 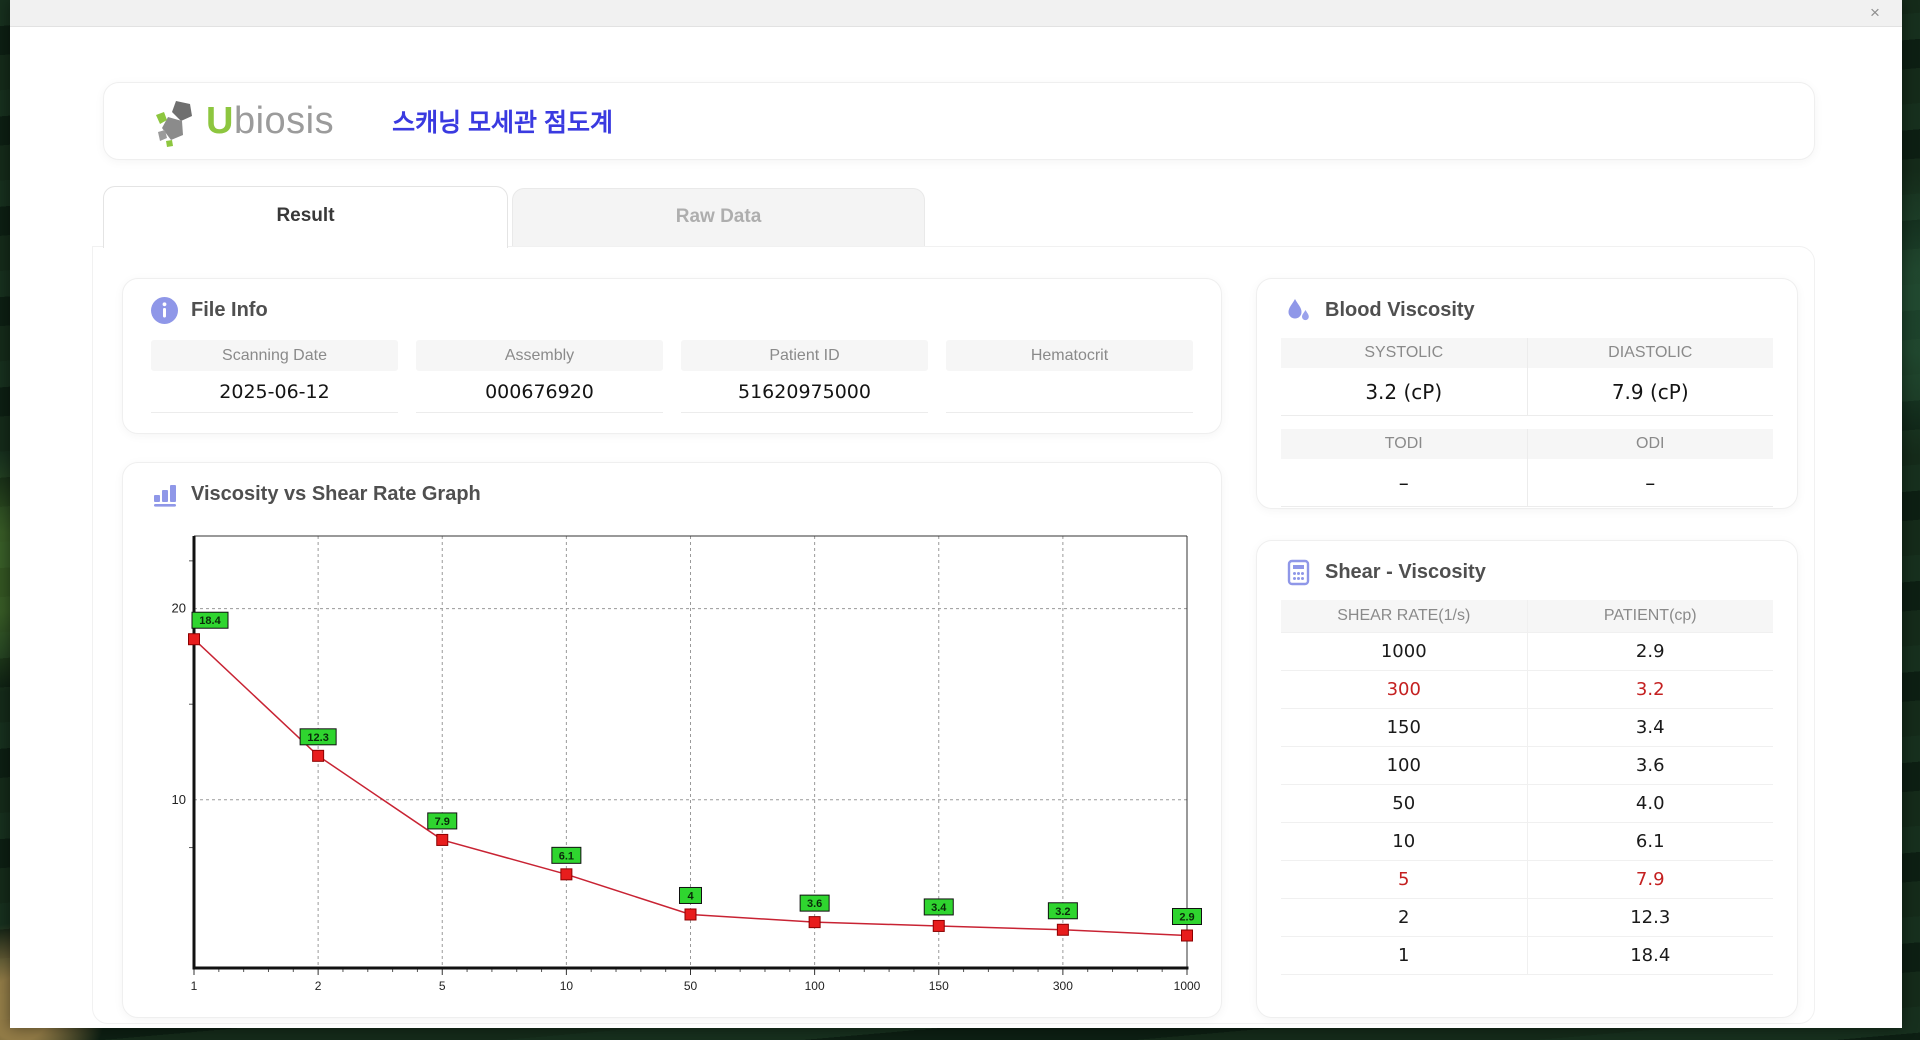 What do you see at coordinates (939, 908) in the screenshot?
I see `data-point-label: 3.4` at bounding box center [939, 908].